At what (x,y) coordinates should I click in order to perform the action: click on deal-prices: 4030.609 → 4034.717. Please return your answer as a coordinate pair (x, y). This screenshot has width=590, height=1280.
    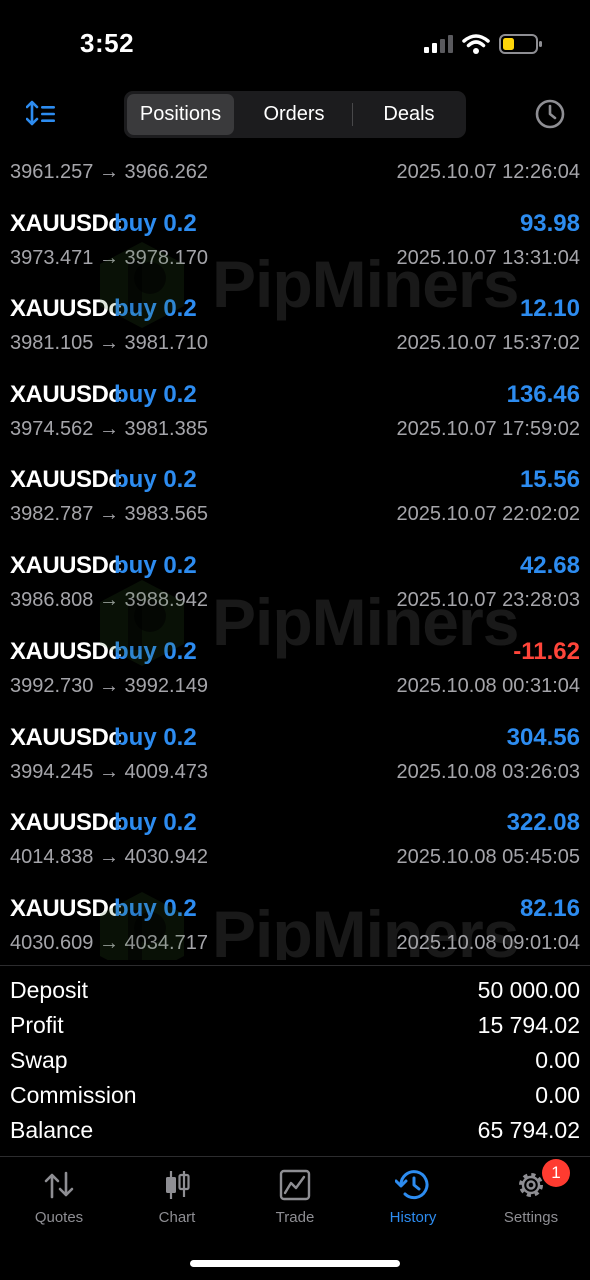
    Looking at the image, I should click on (109, 943).